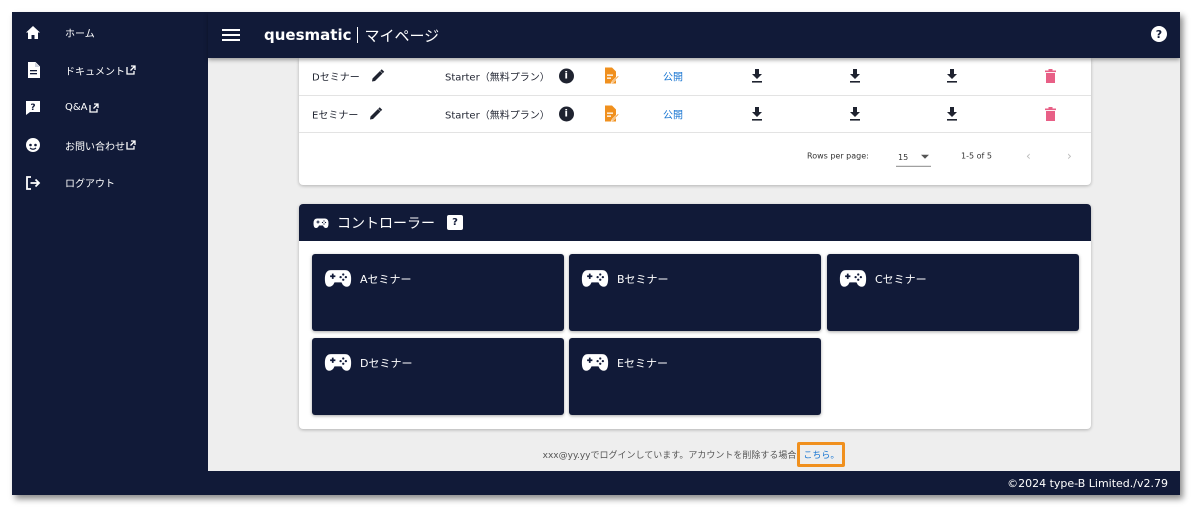 Image resolution: width=1200 pixels, height=520 pixels. Describe the element at coordinates (358, 35) in the screenshot. I see `divider` at that location.